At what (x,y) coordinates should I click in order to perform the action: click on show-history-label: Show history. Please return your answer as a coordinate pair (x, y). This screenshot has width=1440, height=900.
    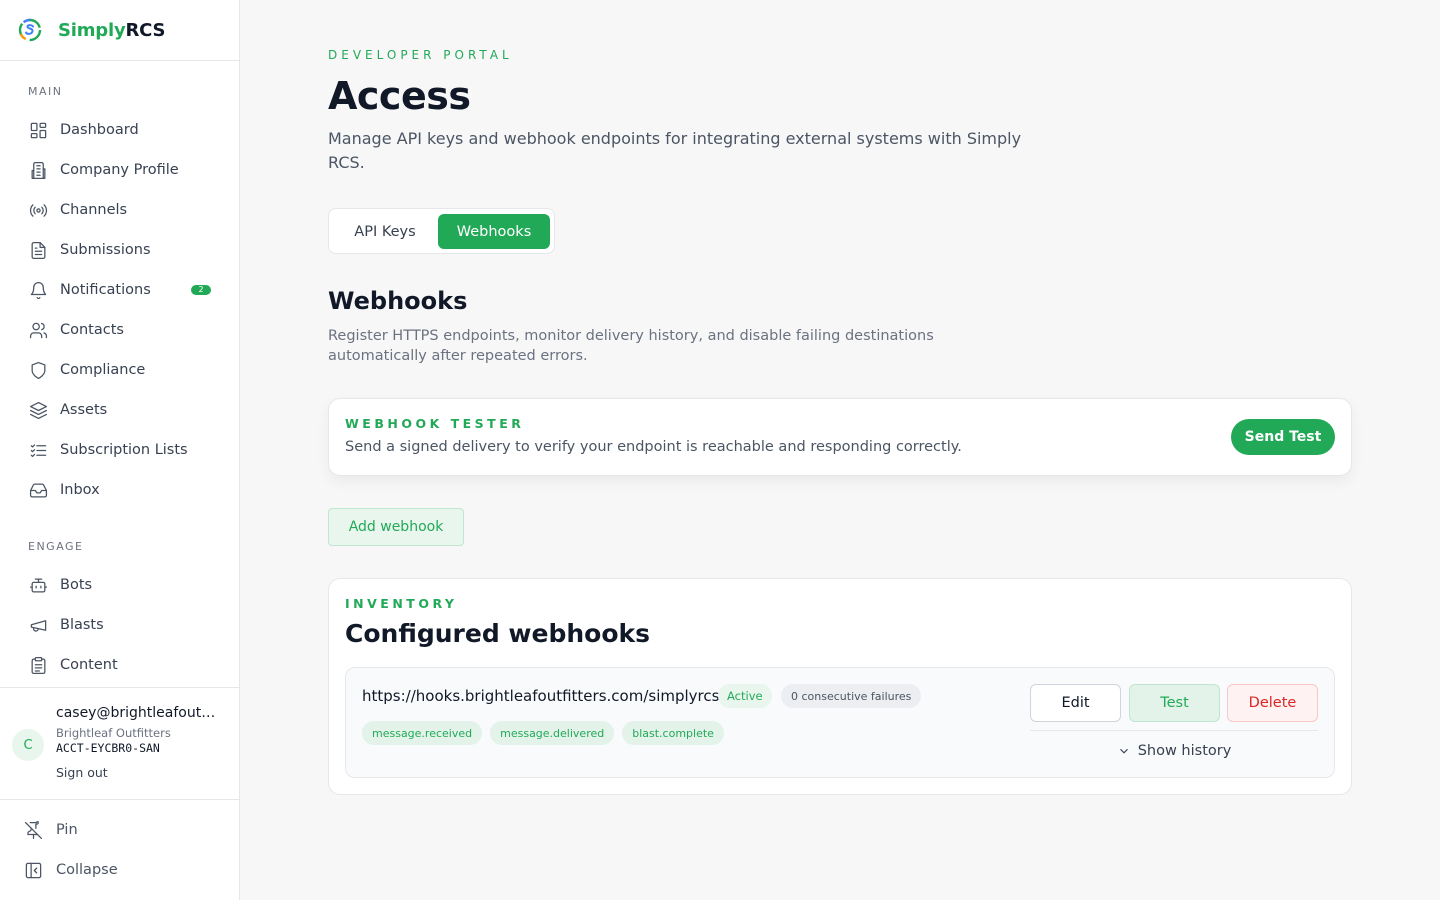
    Looking at the image, I should click on (1184, 751).